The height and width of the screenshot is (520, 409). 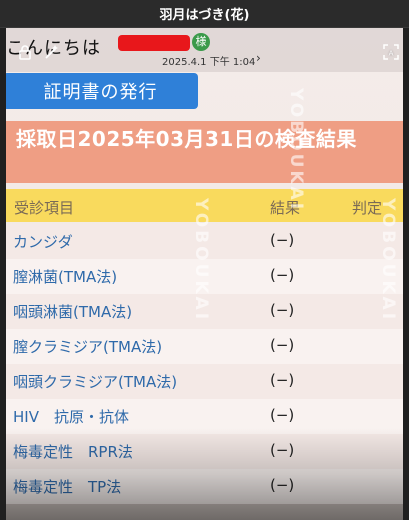 What do you see at coordinates (204, 346) in the screenshot?
I see `table-row: 膣クラミジア(TMA法) (−)` at bounding box center [204, 346].